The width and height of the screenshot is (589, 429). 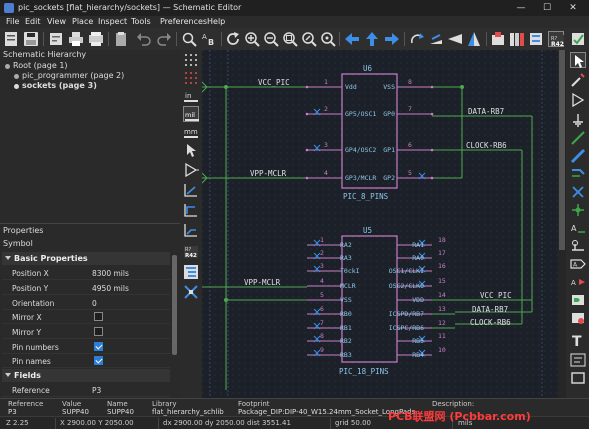 What do you see at coordinates (573, 8) in the screenshot?
I see `close-button: ✕` at bounding box center [573, 8].